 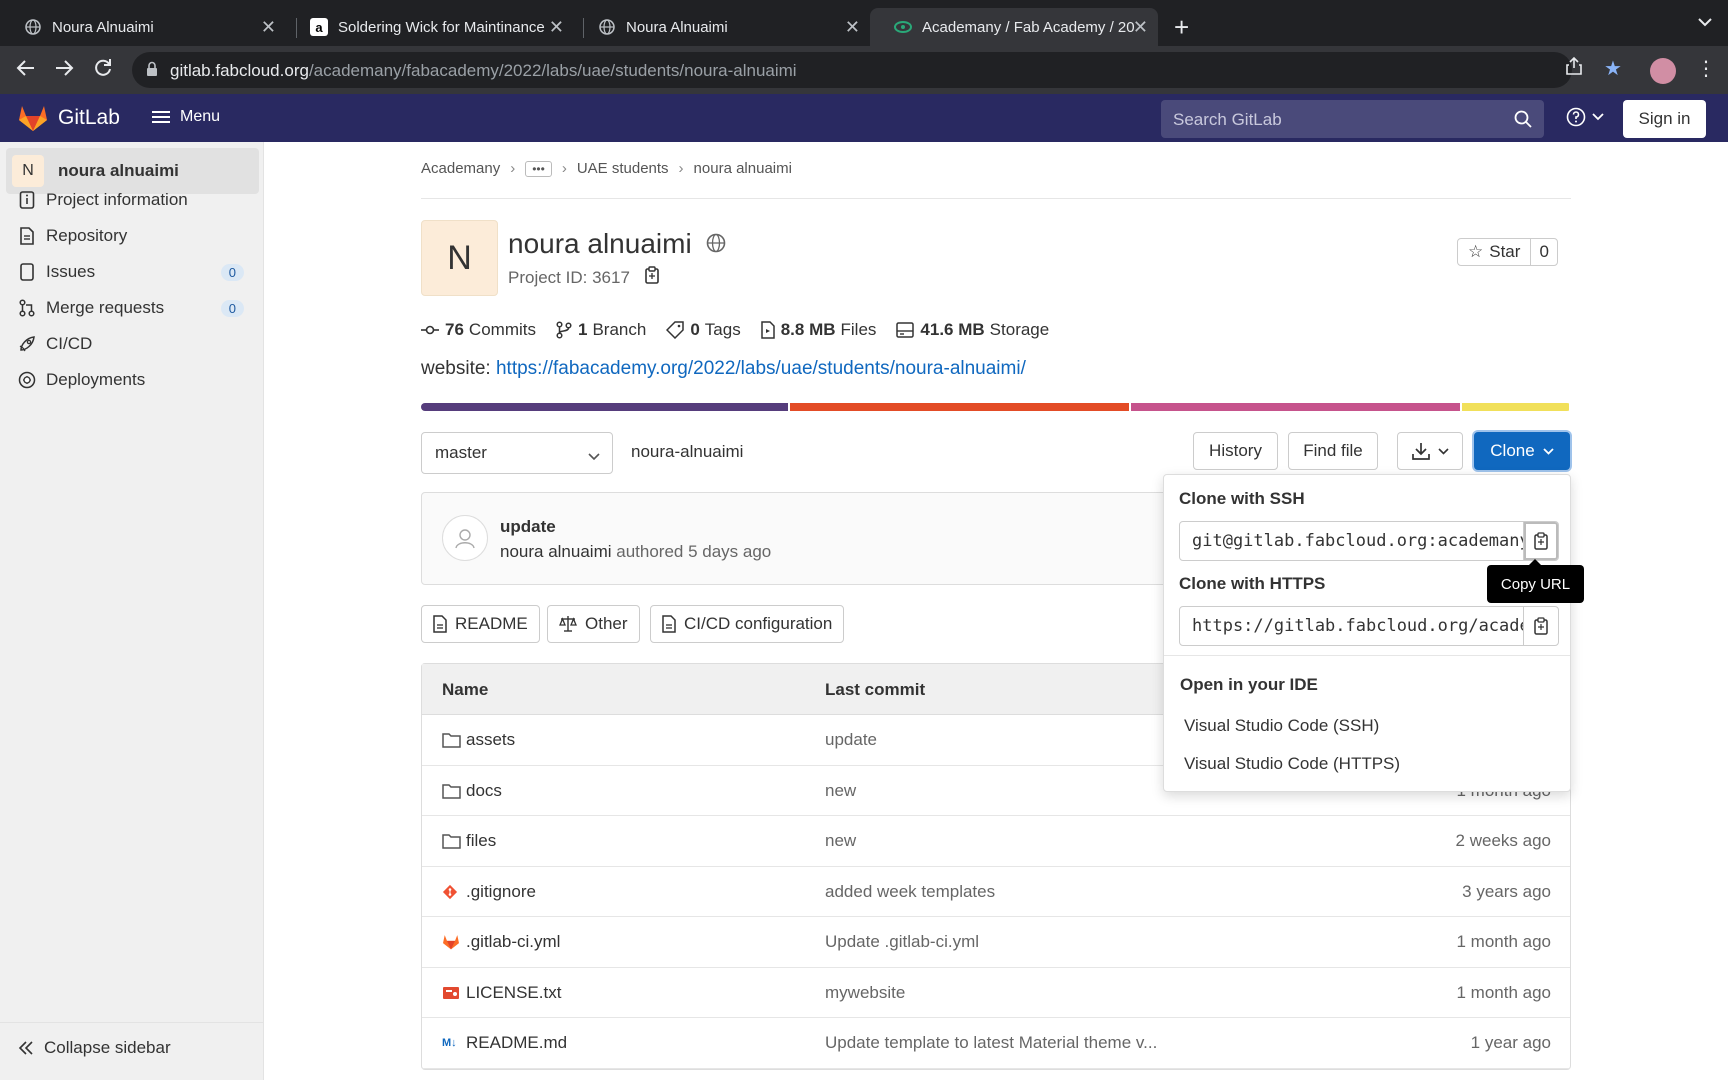 What do you see at coordinates (1249, 684) in the screenshot?
I see `open-in-ide-heading: Open in your IDE` at bounding box center [1249, 684].